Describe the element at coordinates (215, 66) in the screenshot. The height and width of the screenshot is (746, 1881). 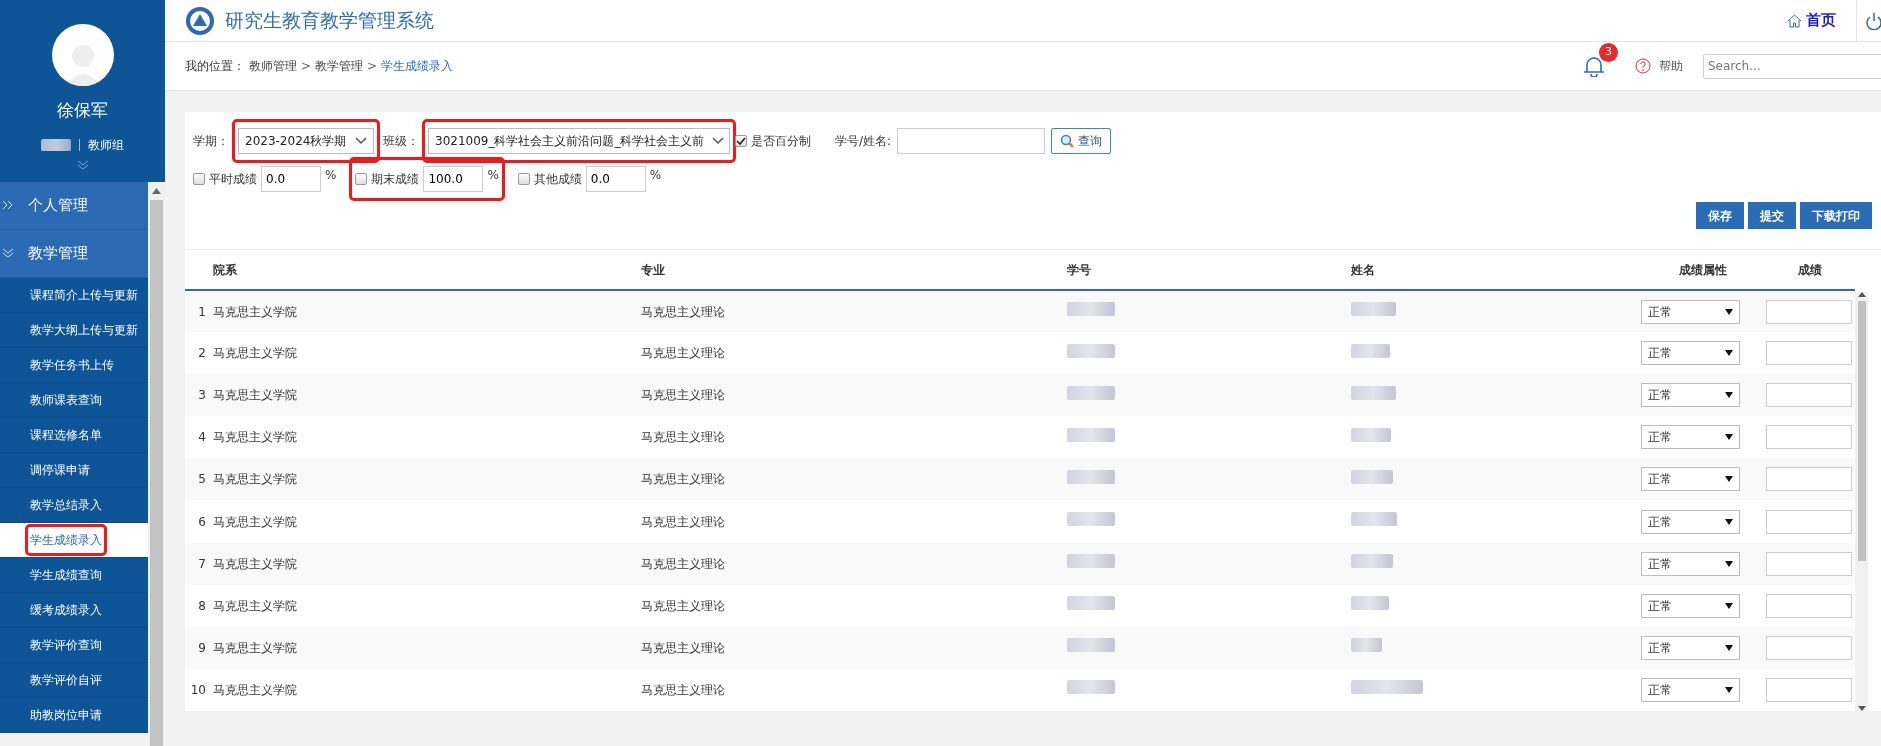
I see `breadcrumb-label: 我的位置：` at that location.